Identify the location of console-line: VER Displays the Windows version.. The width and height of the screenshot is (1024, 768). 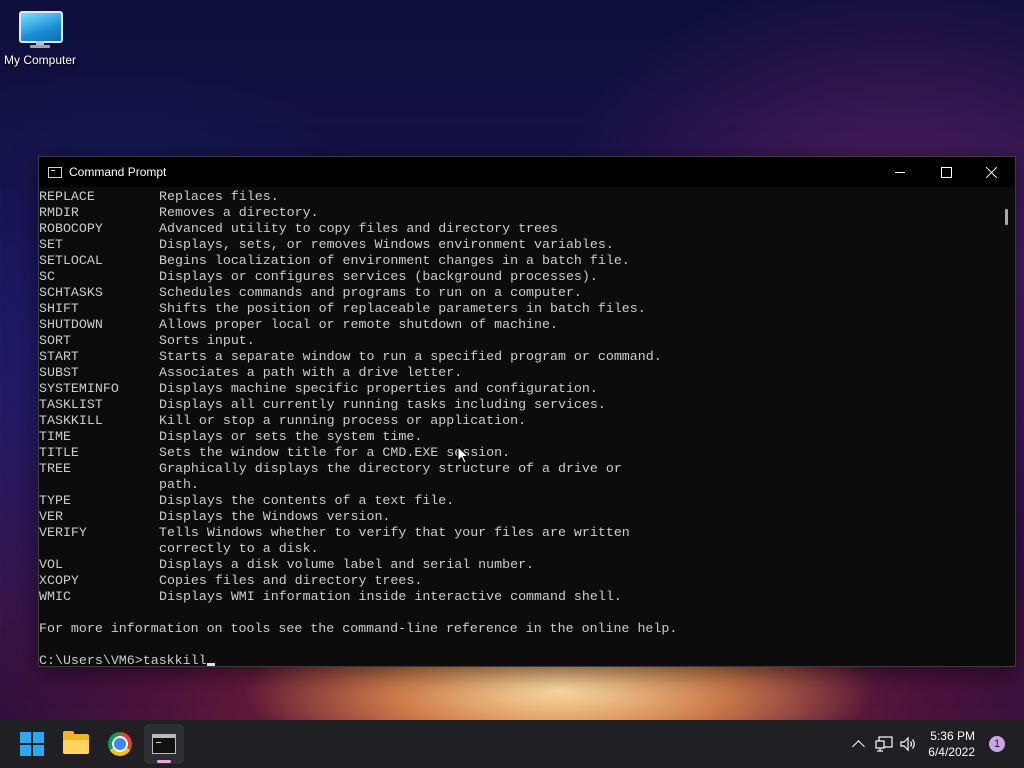
(519, 517).